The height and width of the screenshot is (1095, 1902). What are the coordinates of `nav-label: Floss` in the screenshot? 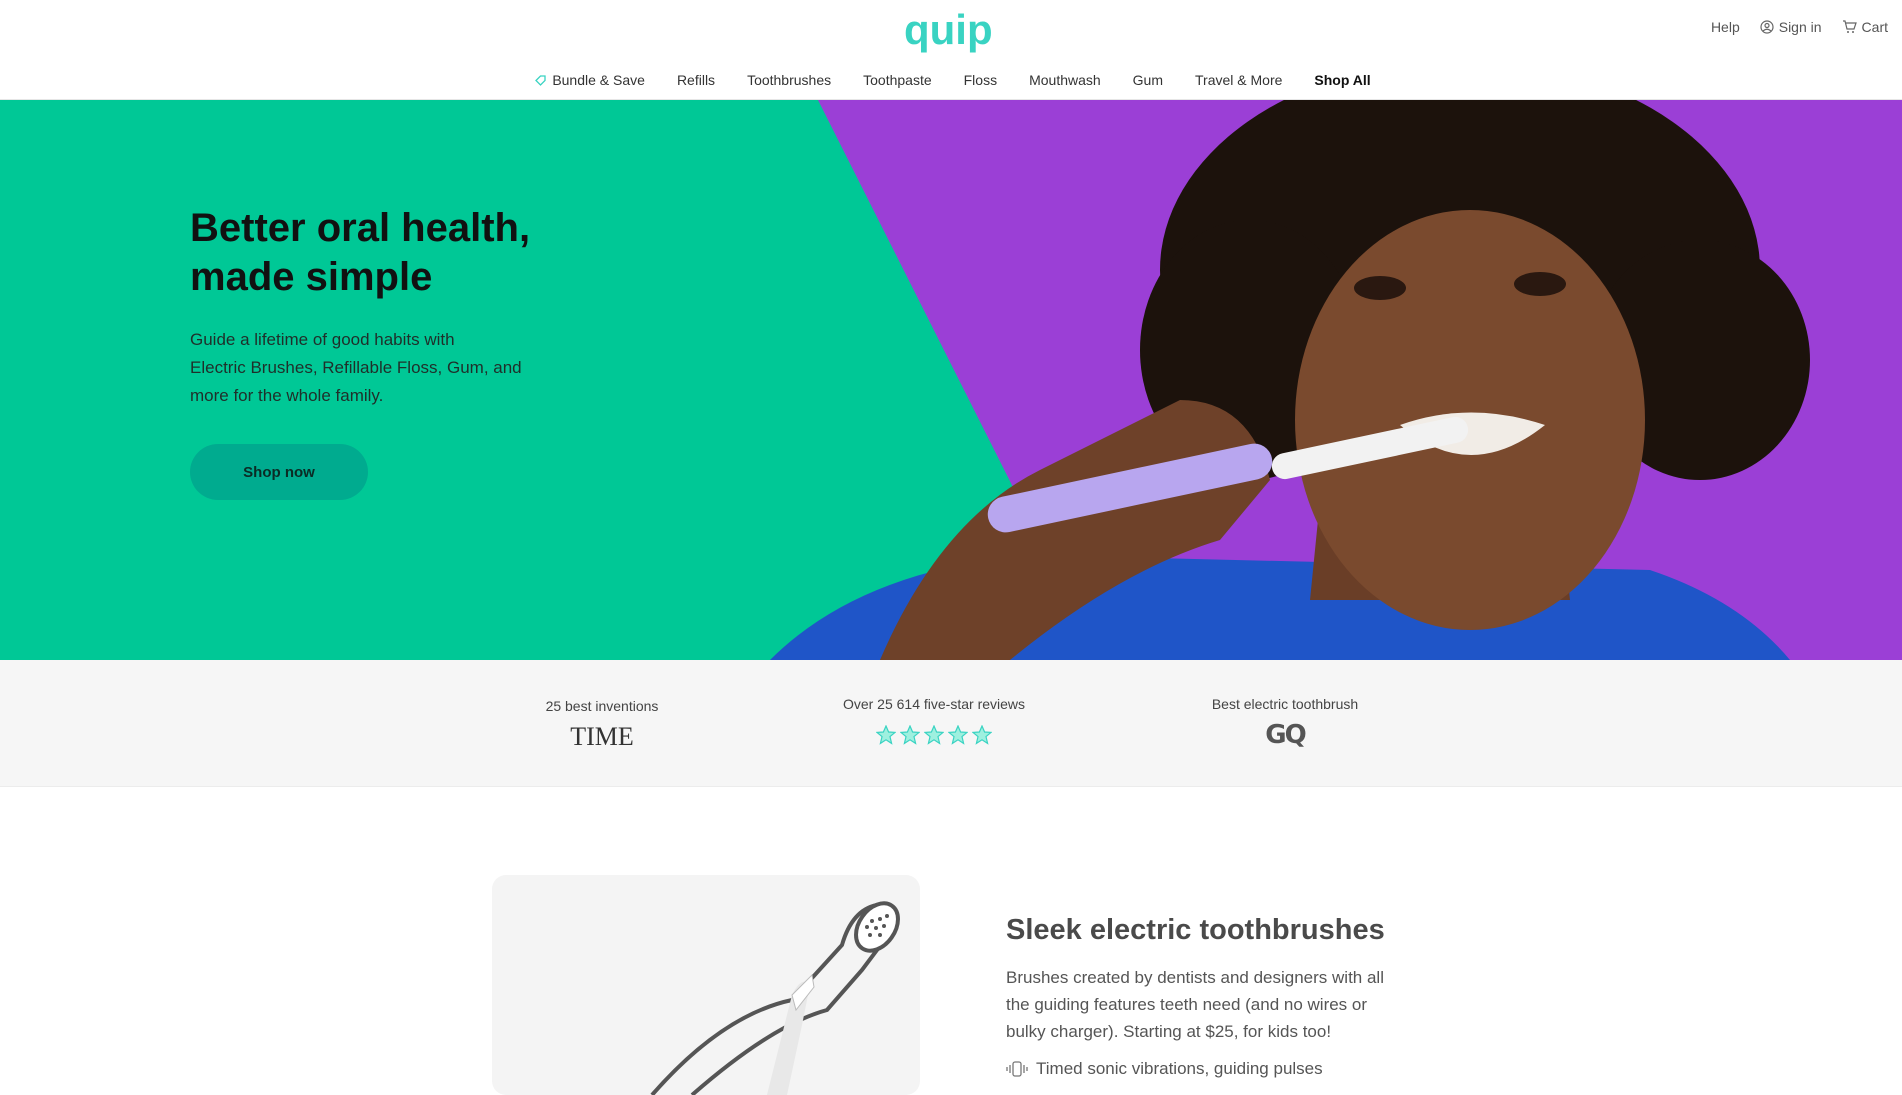 It's located at (980, 80).